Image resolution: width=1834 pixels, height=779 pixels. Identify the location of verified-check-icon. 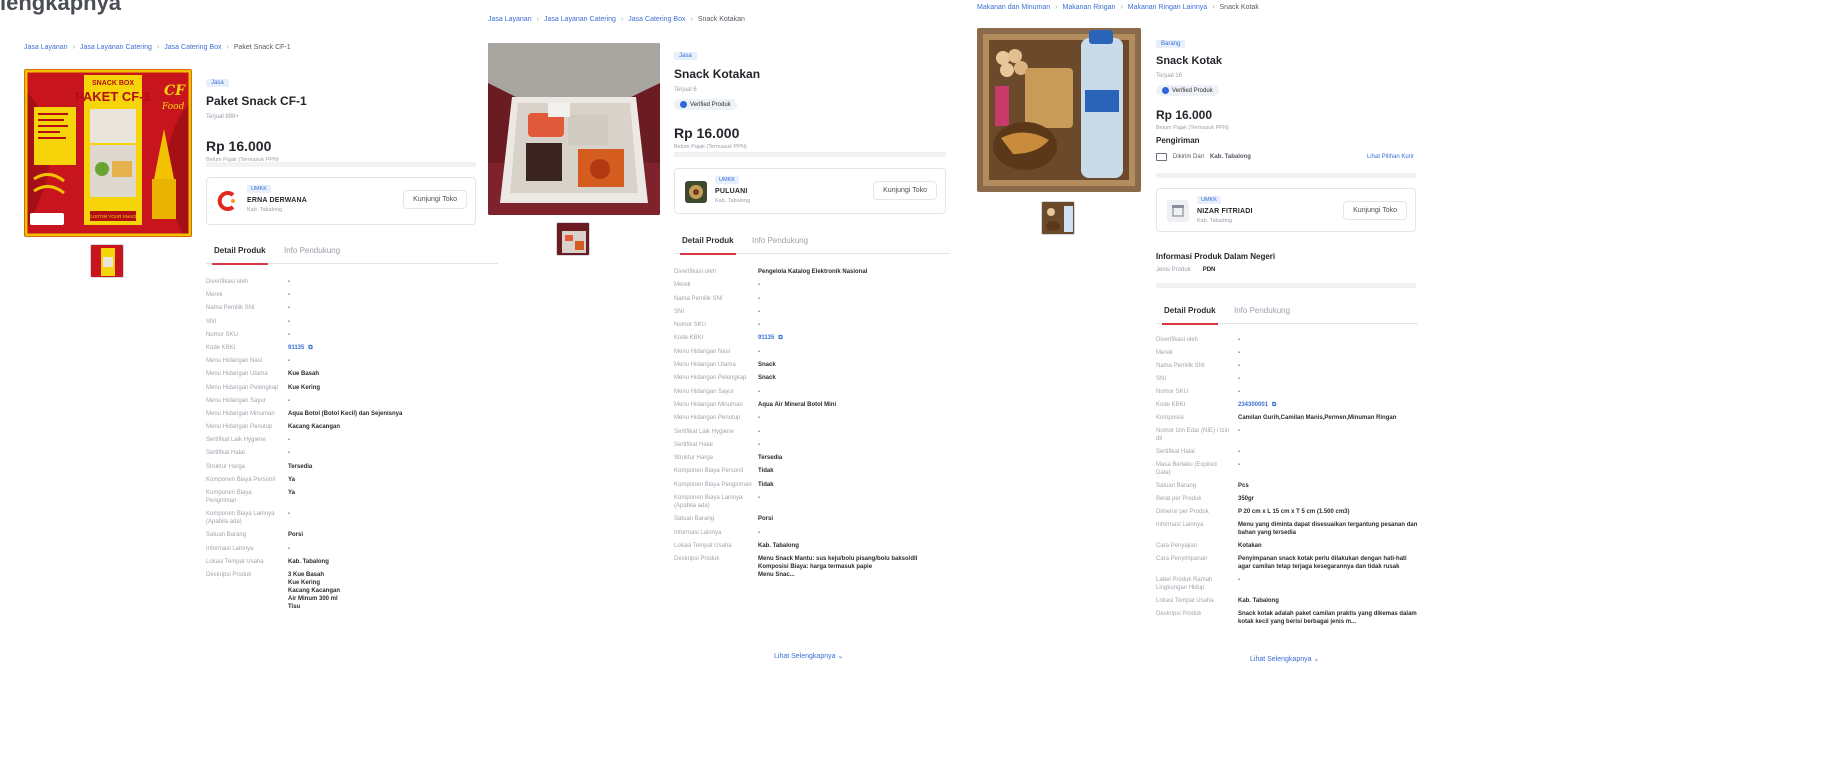
(1165, 90).